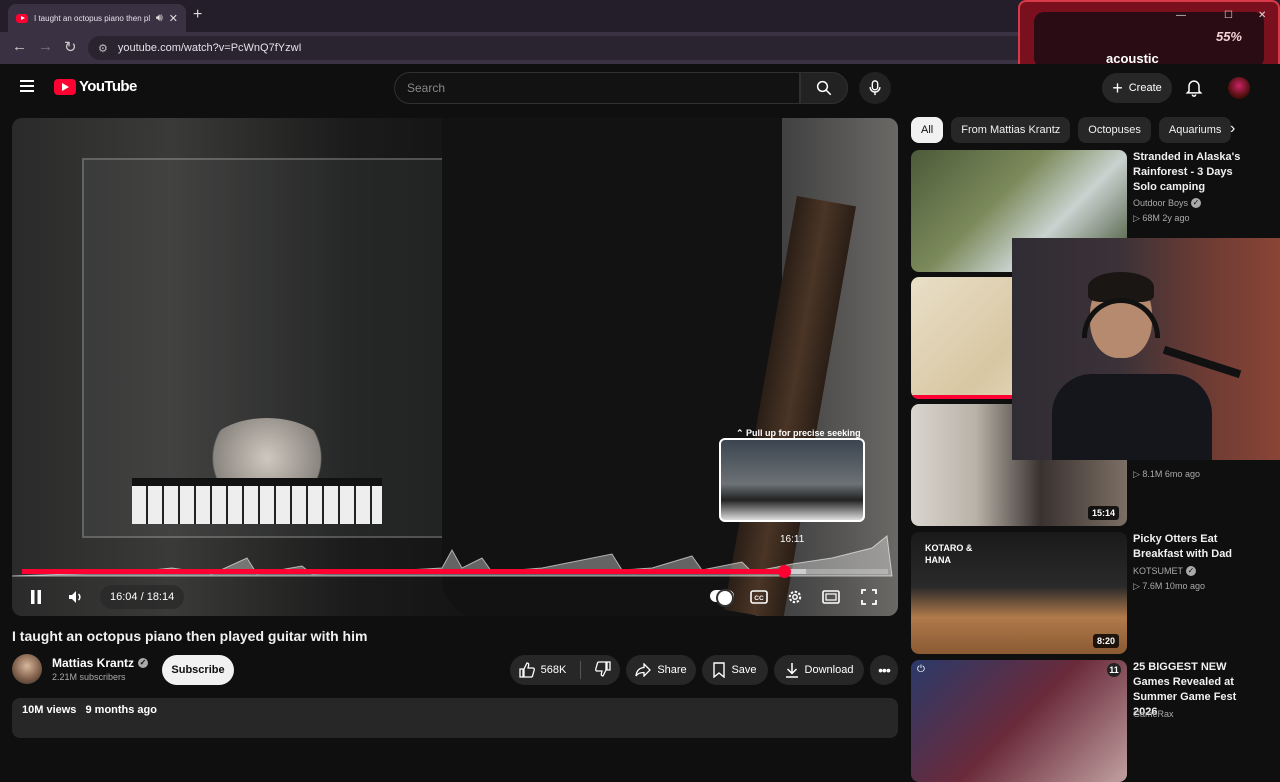 The image size is (1280, 782). What do you see at coordinates (1161, 203) in the screenshot?
I see `recommendation-channel-text: Outdoor Boys` at bounding box center [1161, 203].